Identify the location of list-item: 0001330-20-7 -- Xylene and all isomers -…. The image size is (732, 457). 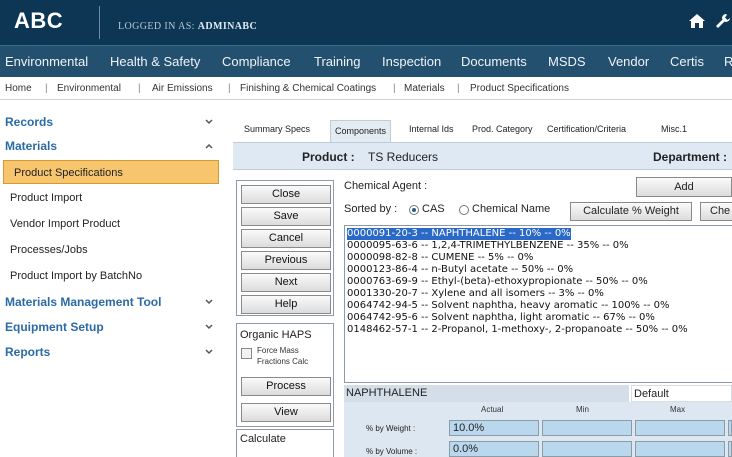
(475, 294).